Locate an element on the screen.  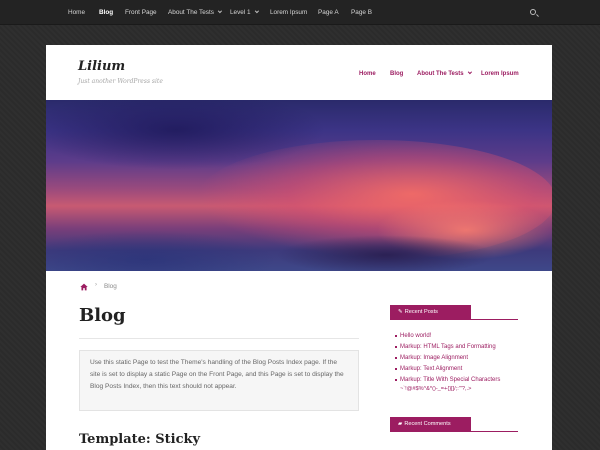
topnav-item-label: Level 1 is located at coordinates (240, 12).